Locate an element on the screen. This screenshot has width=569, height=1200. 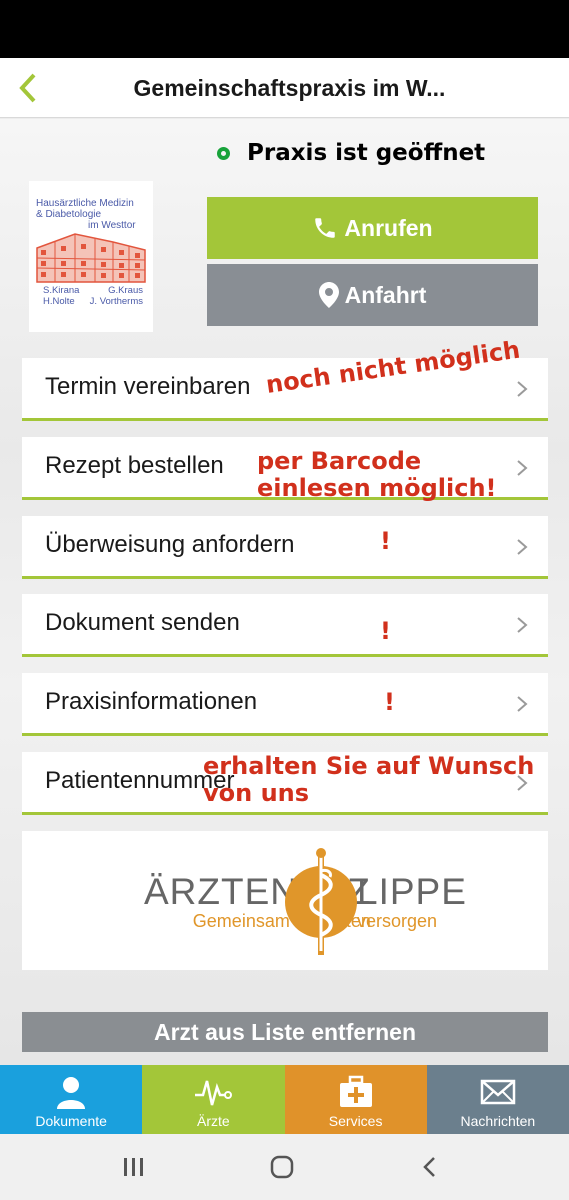
tab-dokumente: Dokumente is located at coordinates (71, 1099).